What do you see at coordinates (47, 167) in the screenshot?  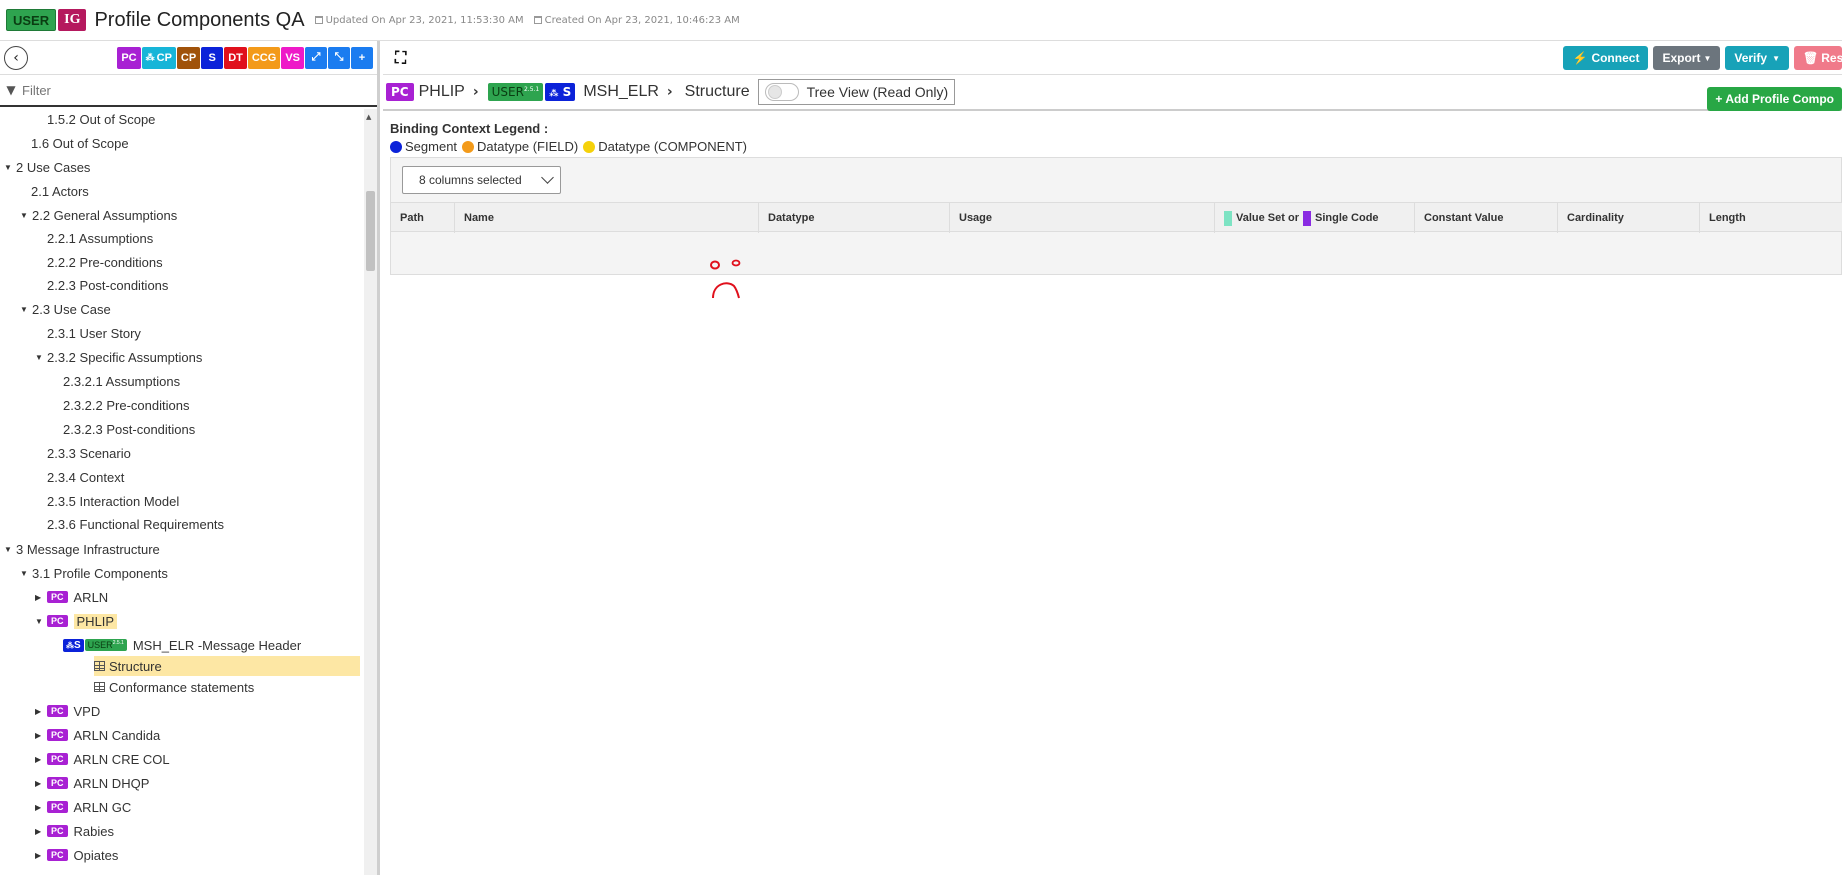 I see `tree-item: ▼ 2 Use Cases` at bounding box center [47, 167].